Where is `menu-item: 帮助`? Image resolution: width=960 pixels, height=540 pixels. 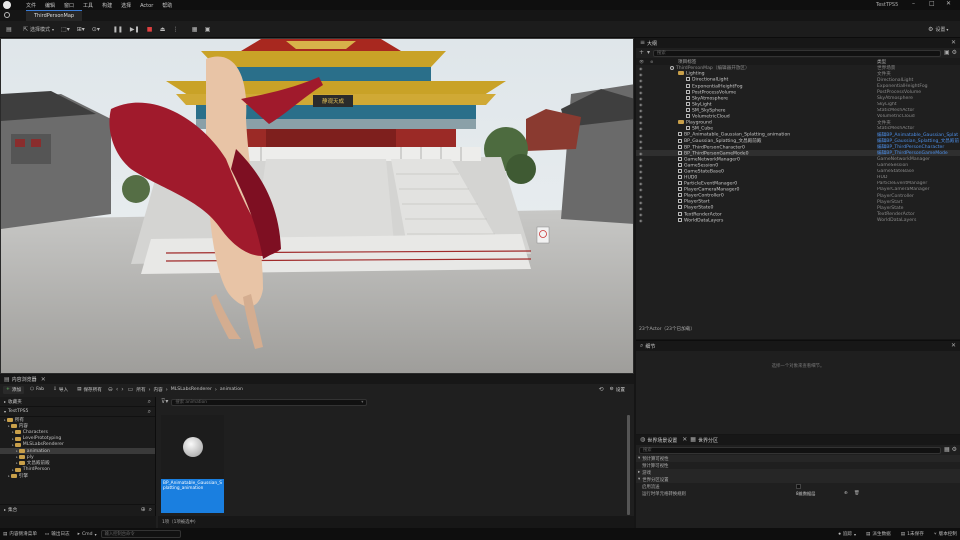
menu-item: 帮助 is located at coordinates (167, 5).